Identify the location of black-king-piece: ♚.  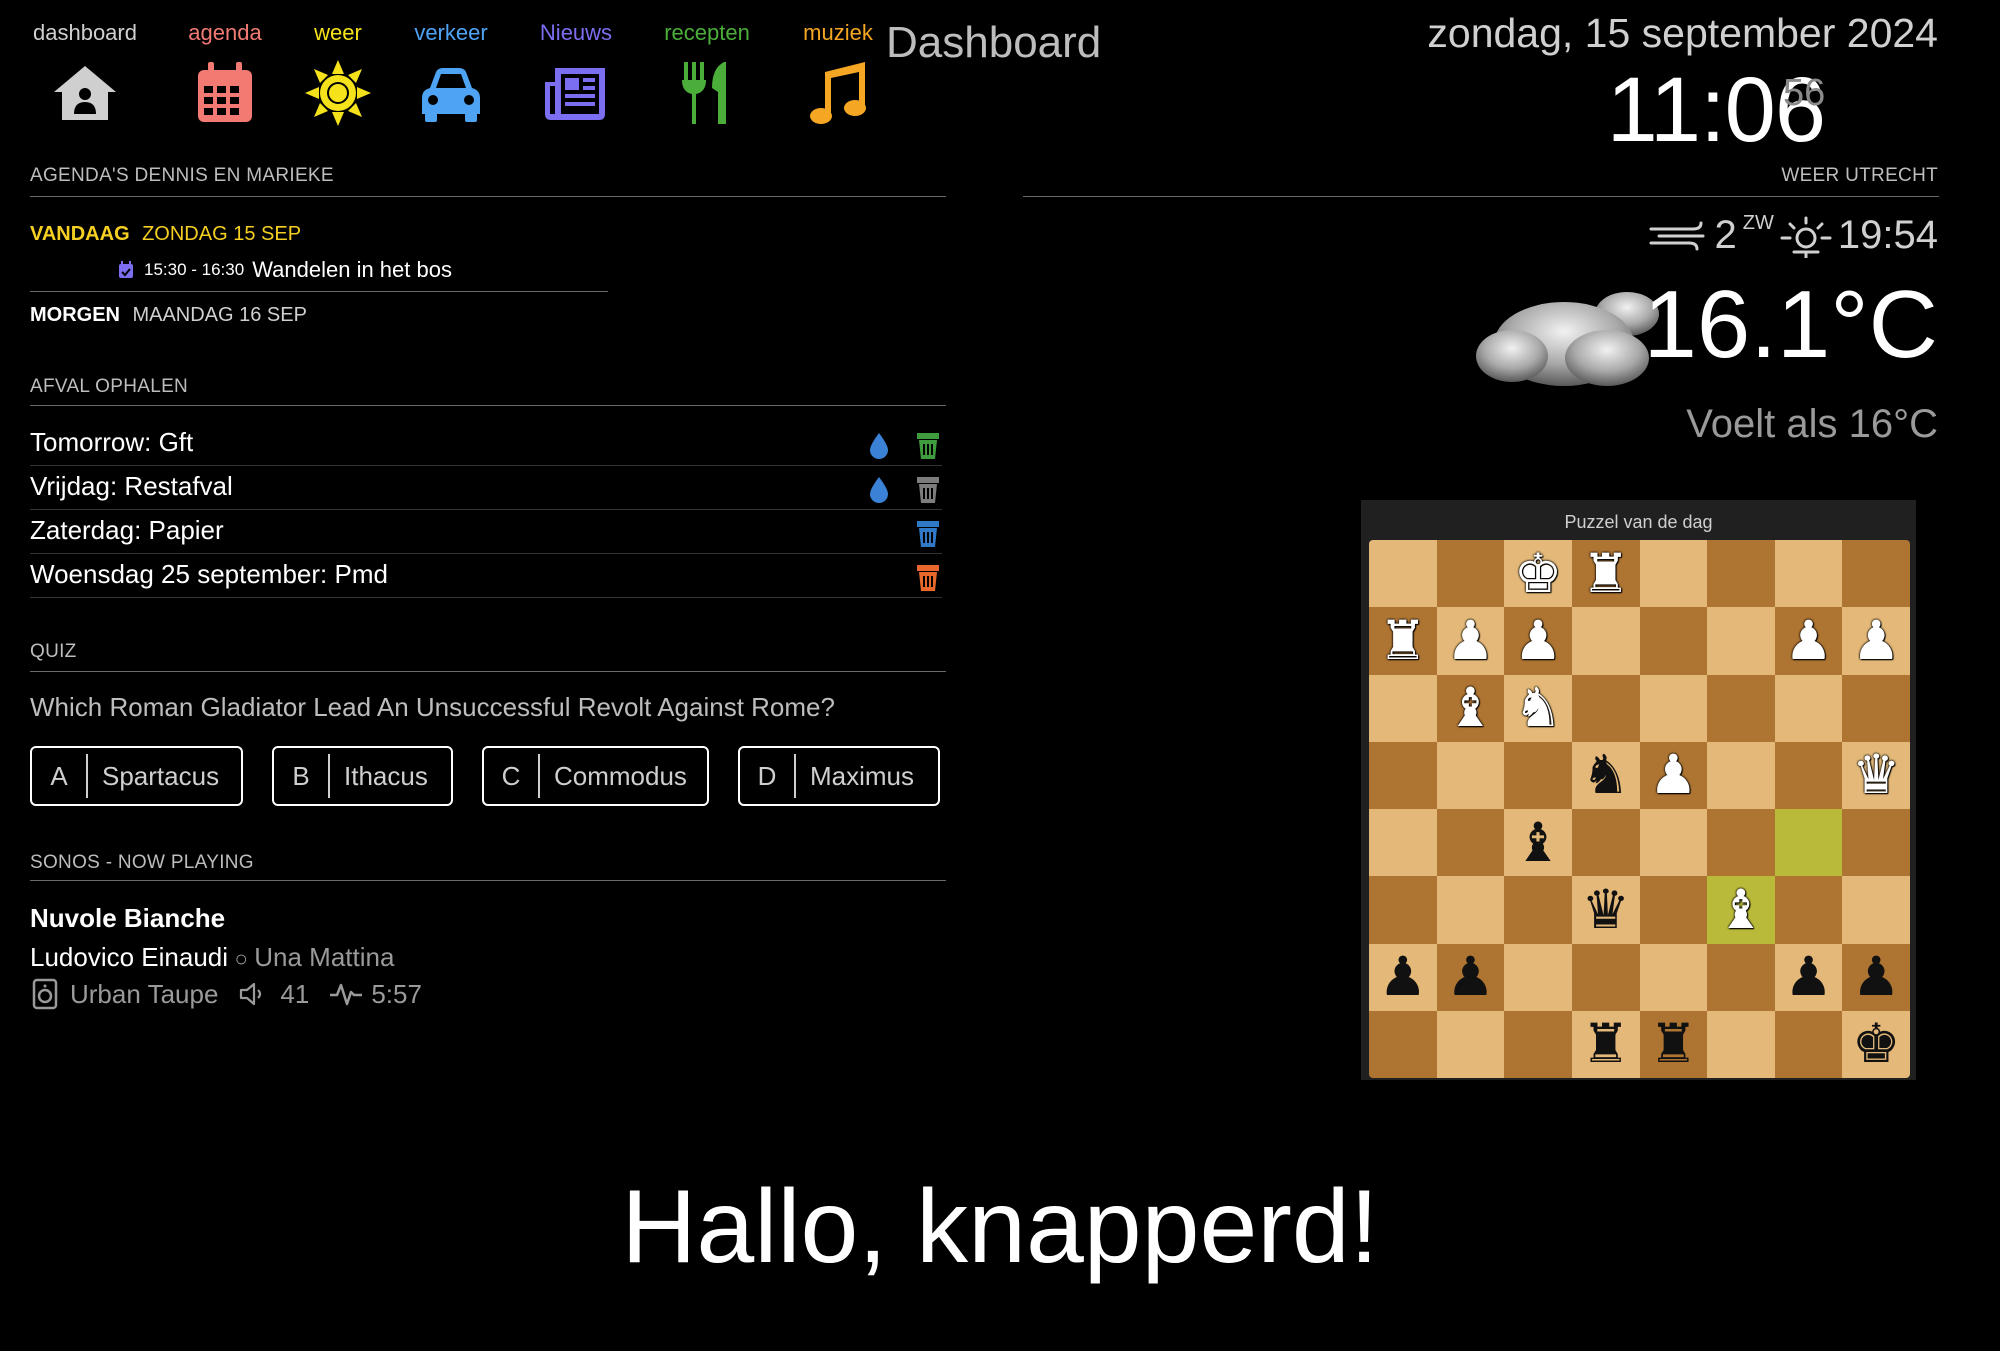
(1876, 1044).